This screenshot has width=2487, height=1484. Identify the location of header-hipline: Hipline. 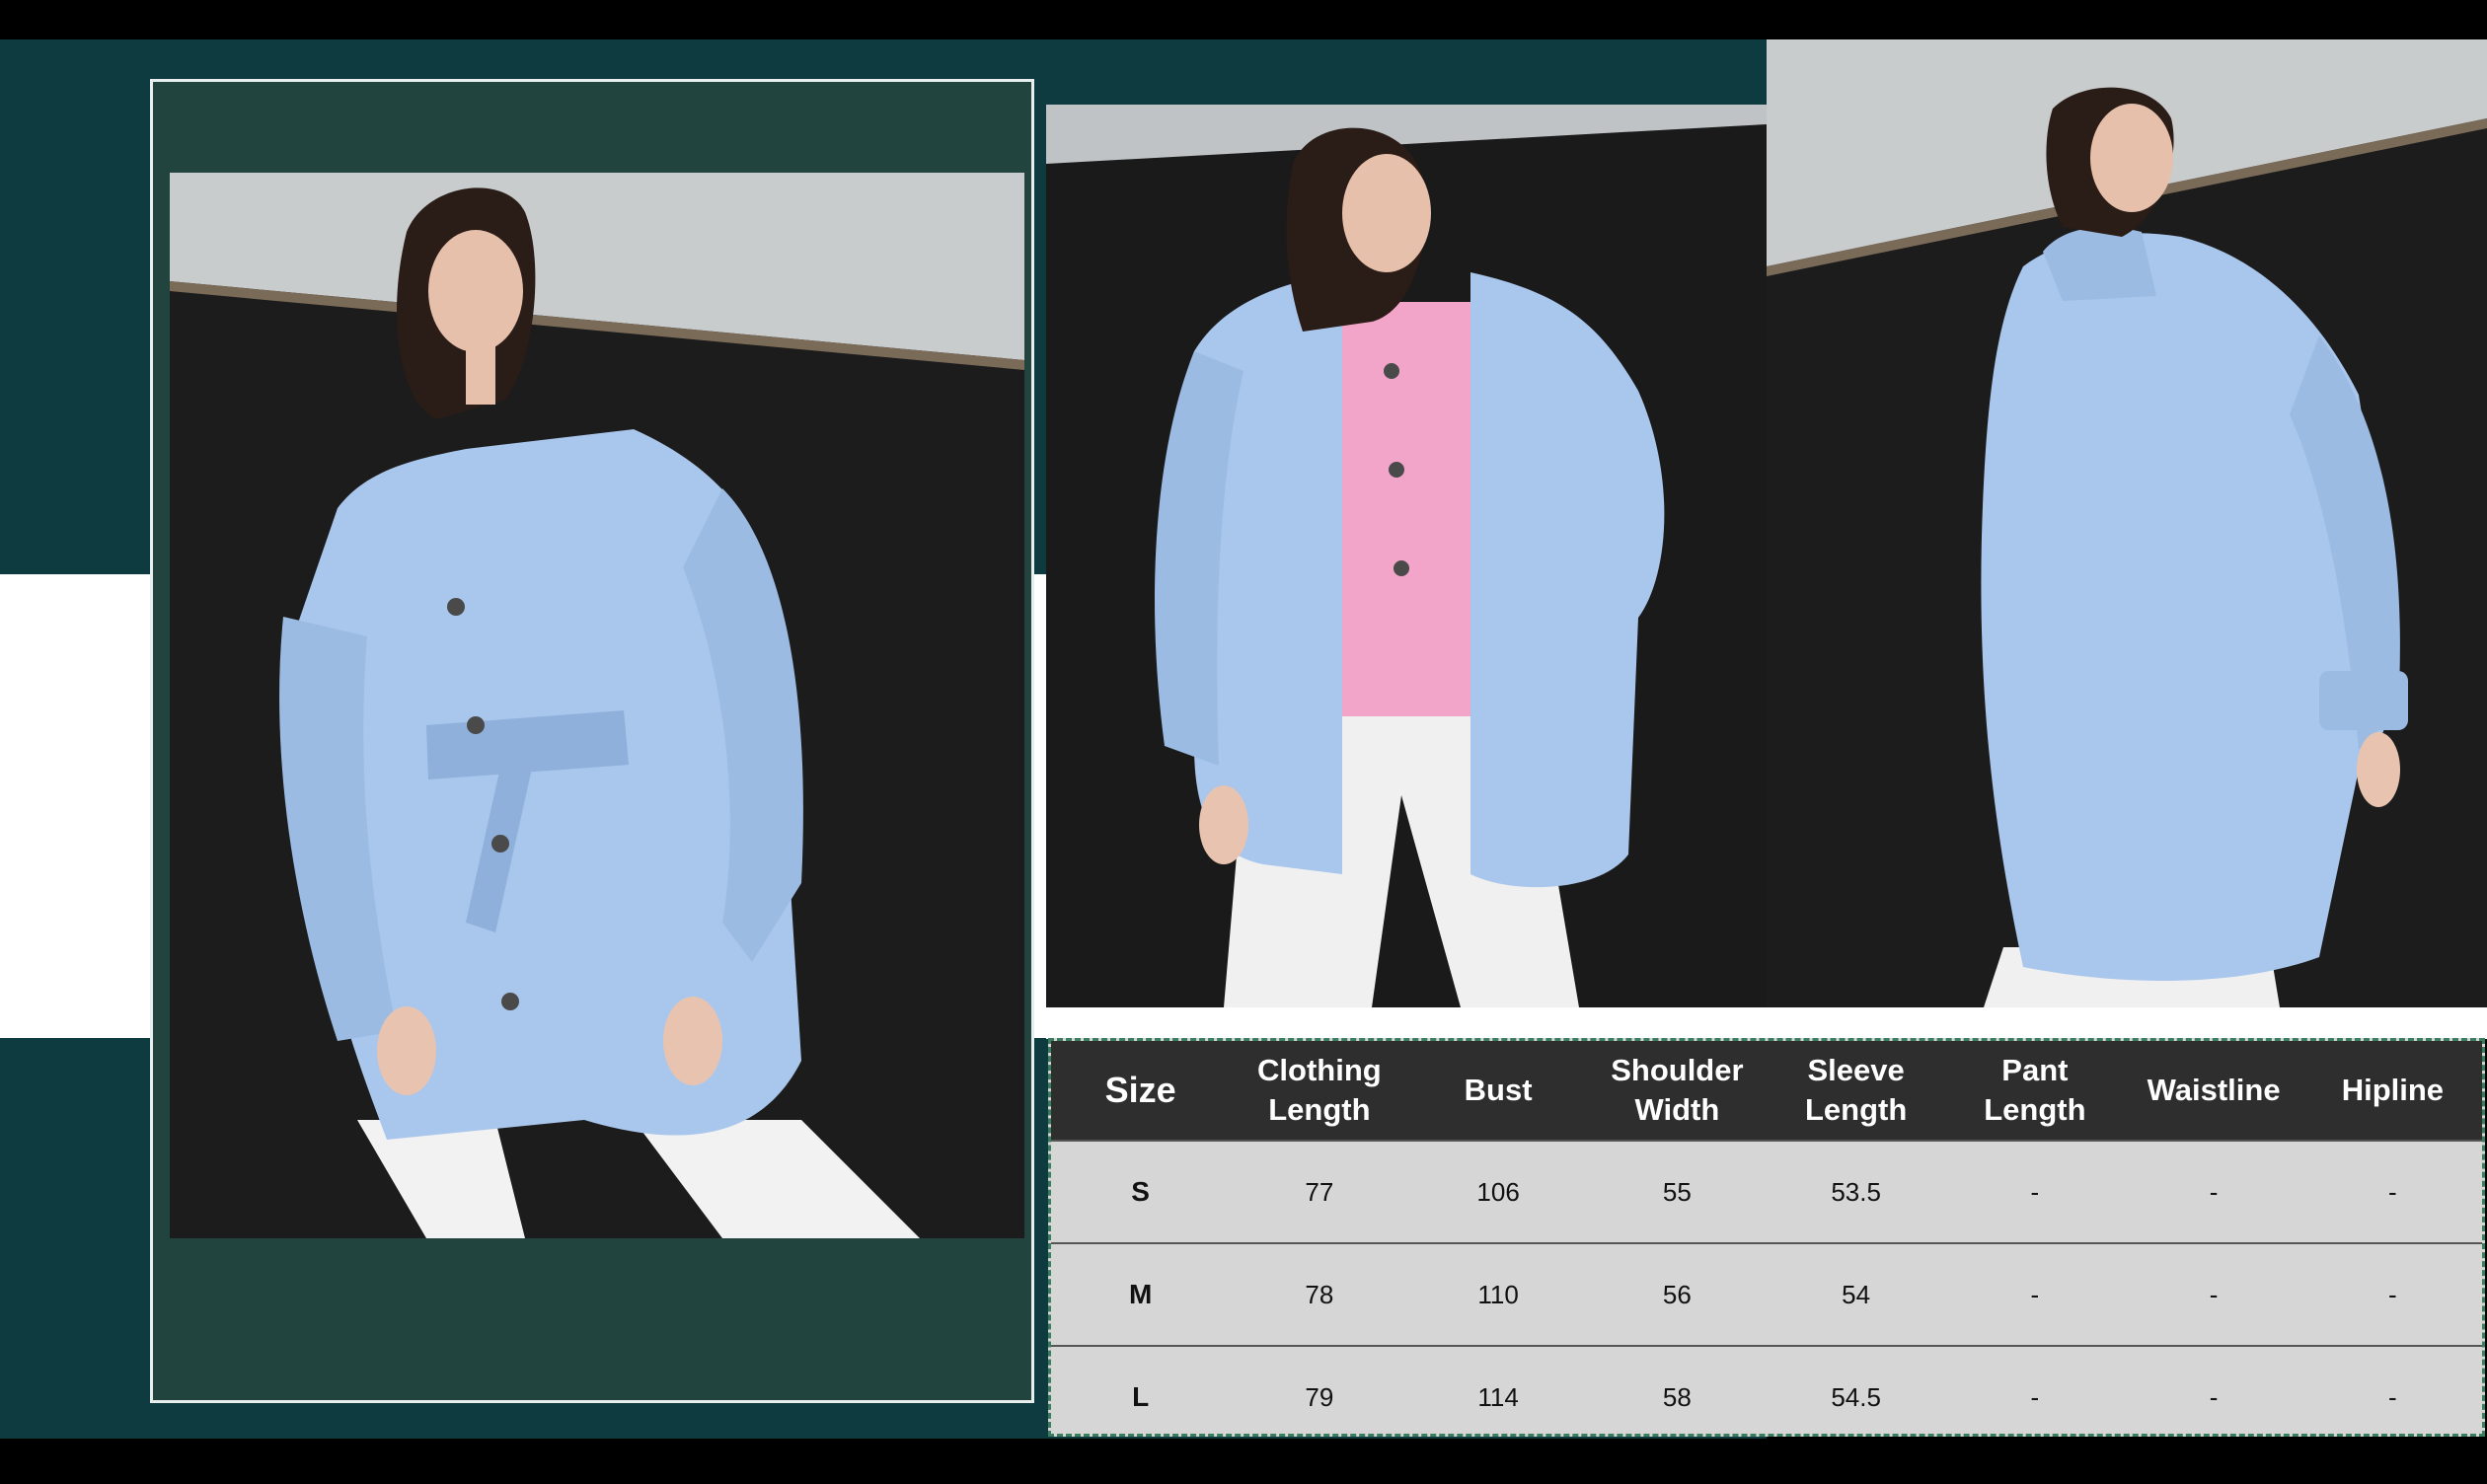
(2392, 1091).